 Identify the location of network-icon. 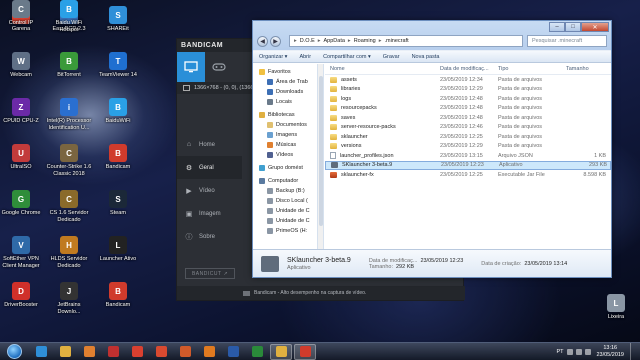
(579, 352).